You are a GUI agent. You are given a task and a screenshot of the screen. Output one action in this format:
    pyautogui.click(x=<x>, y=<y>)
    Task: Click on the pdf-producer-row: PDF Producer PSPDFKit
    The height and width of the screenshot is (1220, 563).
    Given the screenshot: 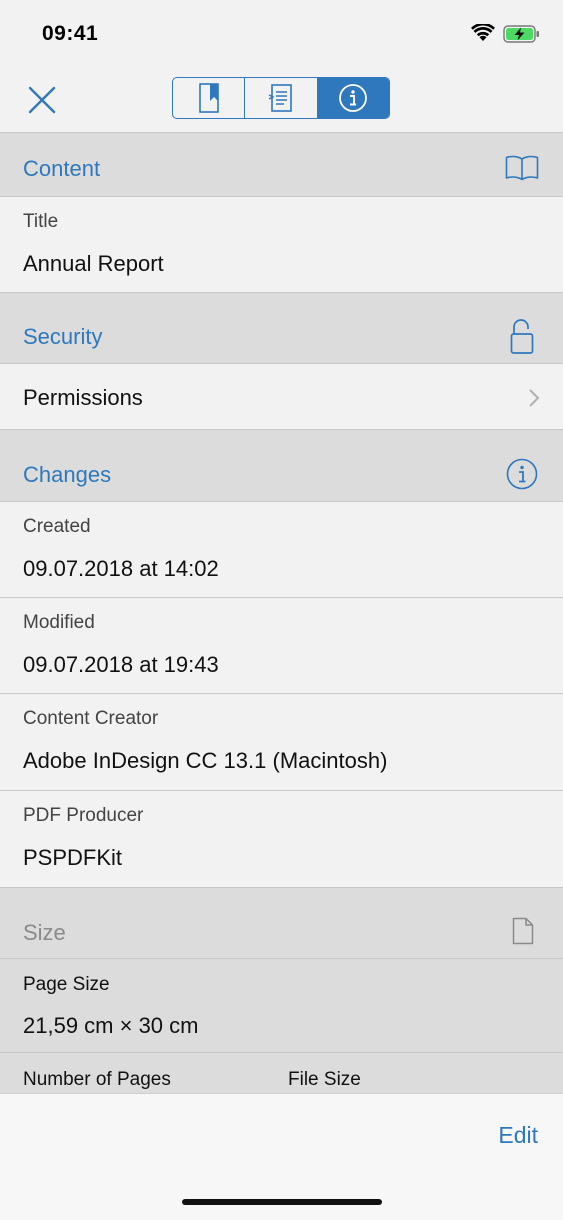 What is the action you would take?
    pyautogui.click(x=281, y=839)
    